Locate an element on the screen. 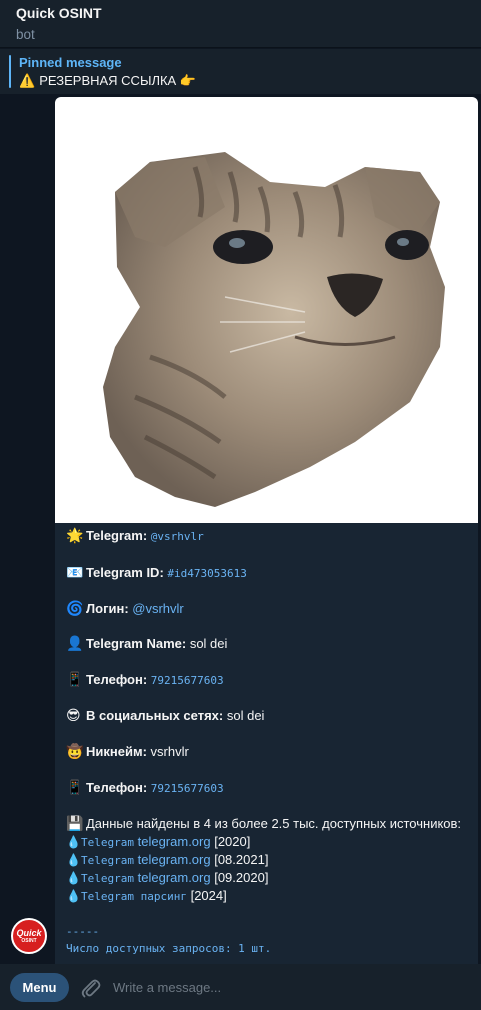 This screenshot has height=1010, width=481. menu-button: Menu is located at coordinates (39, 987).